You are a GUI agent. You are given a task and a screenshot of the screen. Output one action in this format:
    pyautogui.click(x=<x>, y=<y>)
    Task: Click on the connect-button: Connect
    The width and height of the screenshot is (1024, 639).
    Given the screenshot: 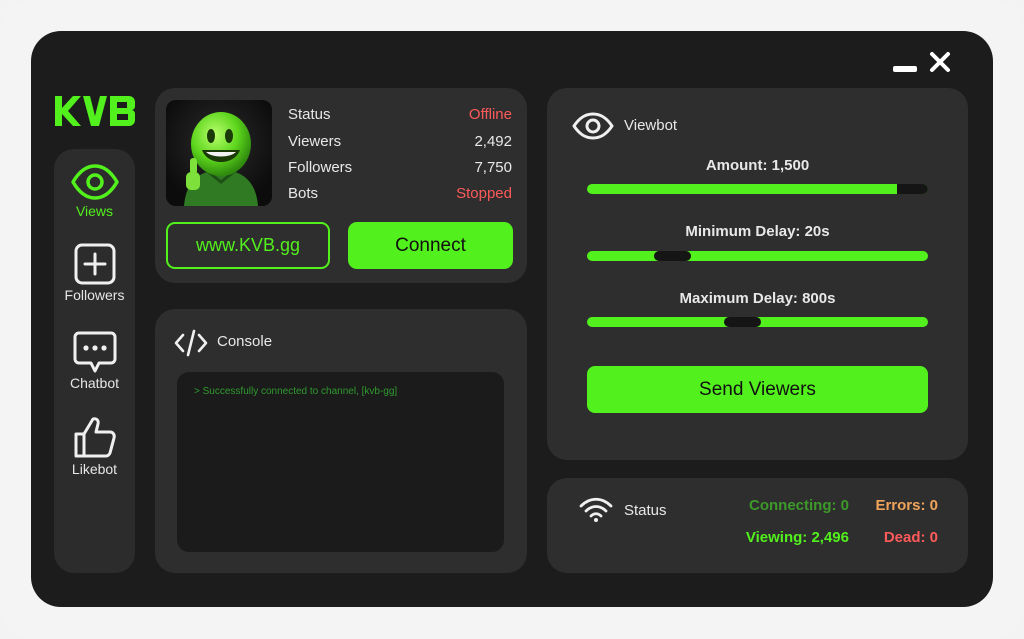 What is the action you would take?
    pyautogui.click(x=430, y=245)
    